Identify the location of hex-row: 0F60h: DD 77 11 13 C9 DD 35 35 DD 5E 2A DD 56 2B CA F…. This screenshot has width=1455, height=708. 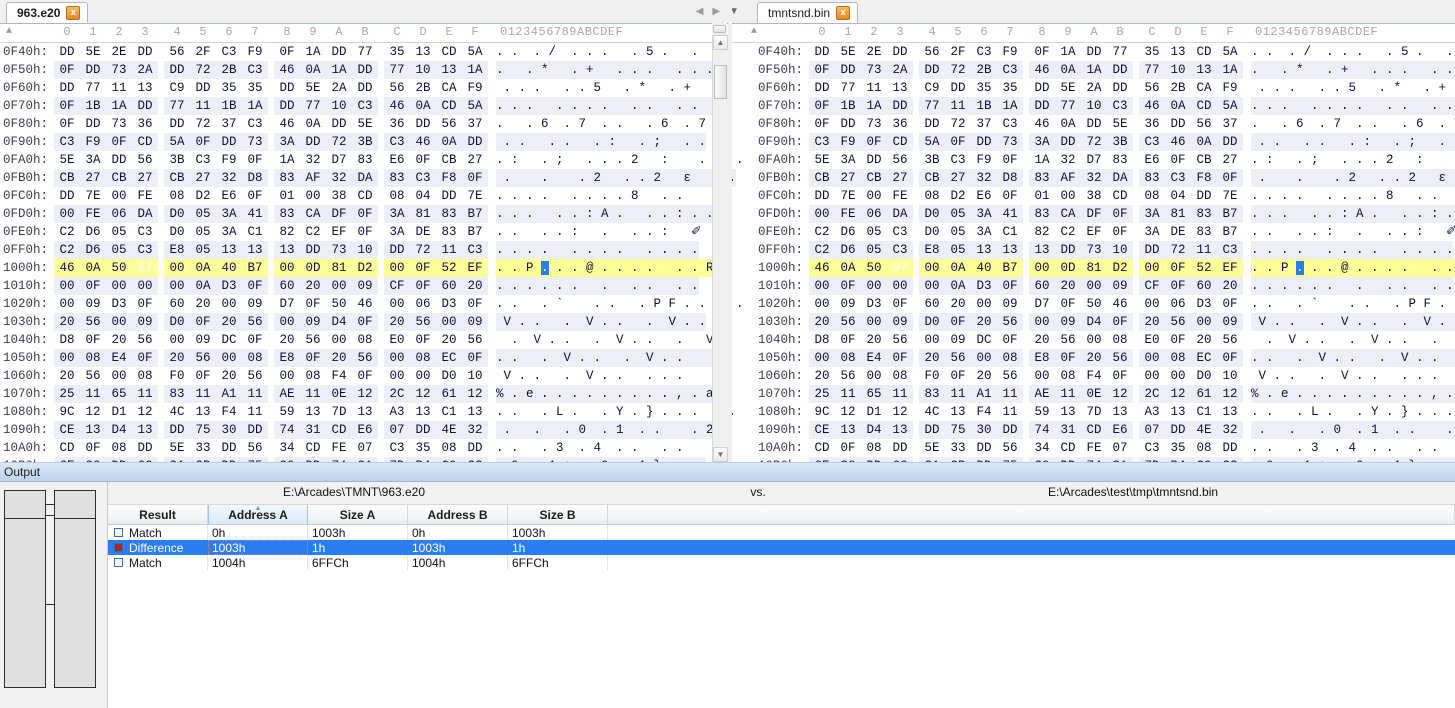
(372, 88).